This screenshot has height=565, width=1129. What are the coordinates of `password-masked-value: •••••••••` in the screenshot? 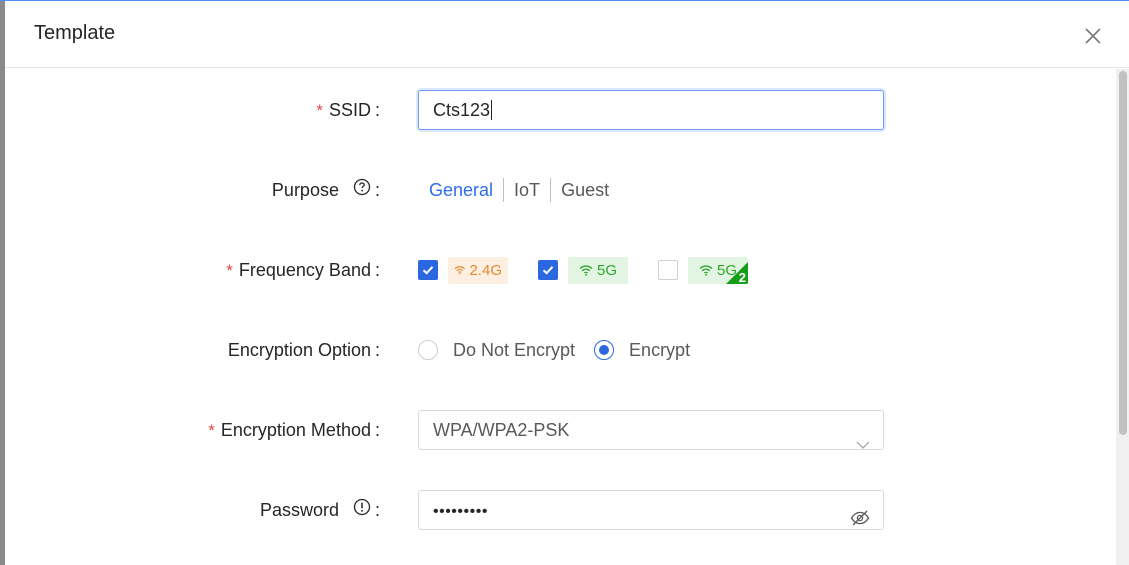 It's located at (460, 511).